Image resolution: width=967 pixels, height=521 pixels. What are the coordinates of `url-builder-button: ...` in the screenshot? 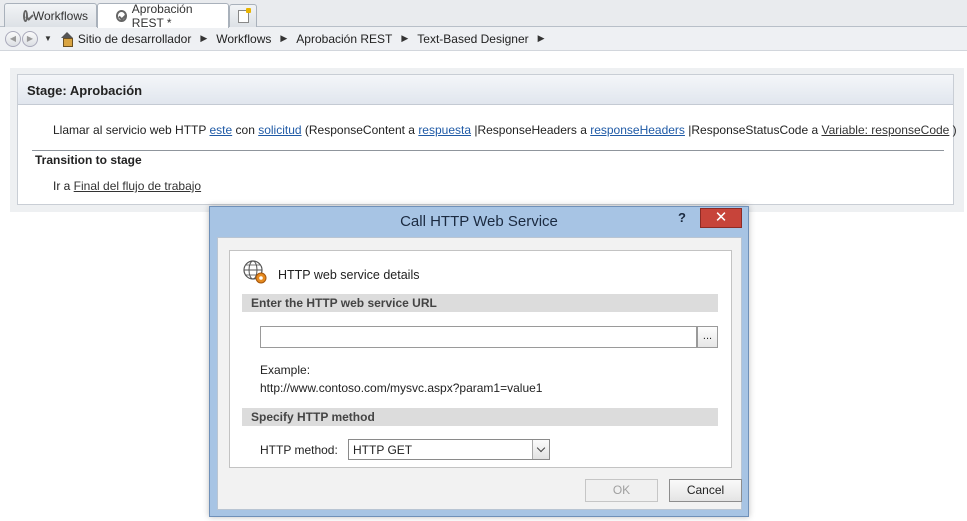 It's located at (707, 337).